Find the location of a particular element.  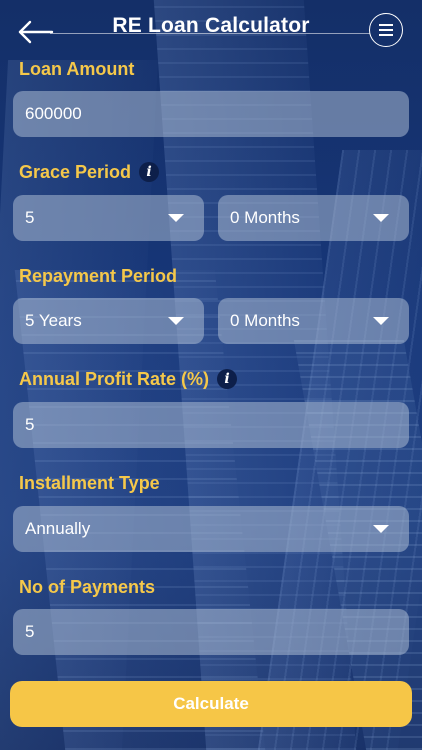

page-title: RE Loan Calculator is located at coordinates (211, 25).